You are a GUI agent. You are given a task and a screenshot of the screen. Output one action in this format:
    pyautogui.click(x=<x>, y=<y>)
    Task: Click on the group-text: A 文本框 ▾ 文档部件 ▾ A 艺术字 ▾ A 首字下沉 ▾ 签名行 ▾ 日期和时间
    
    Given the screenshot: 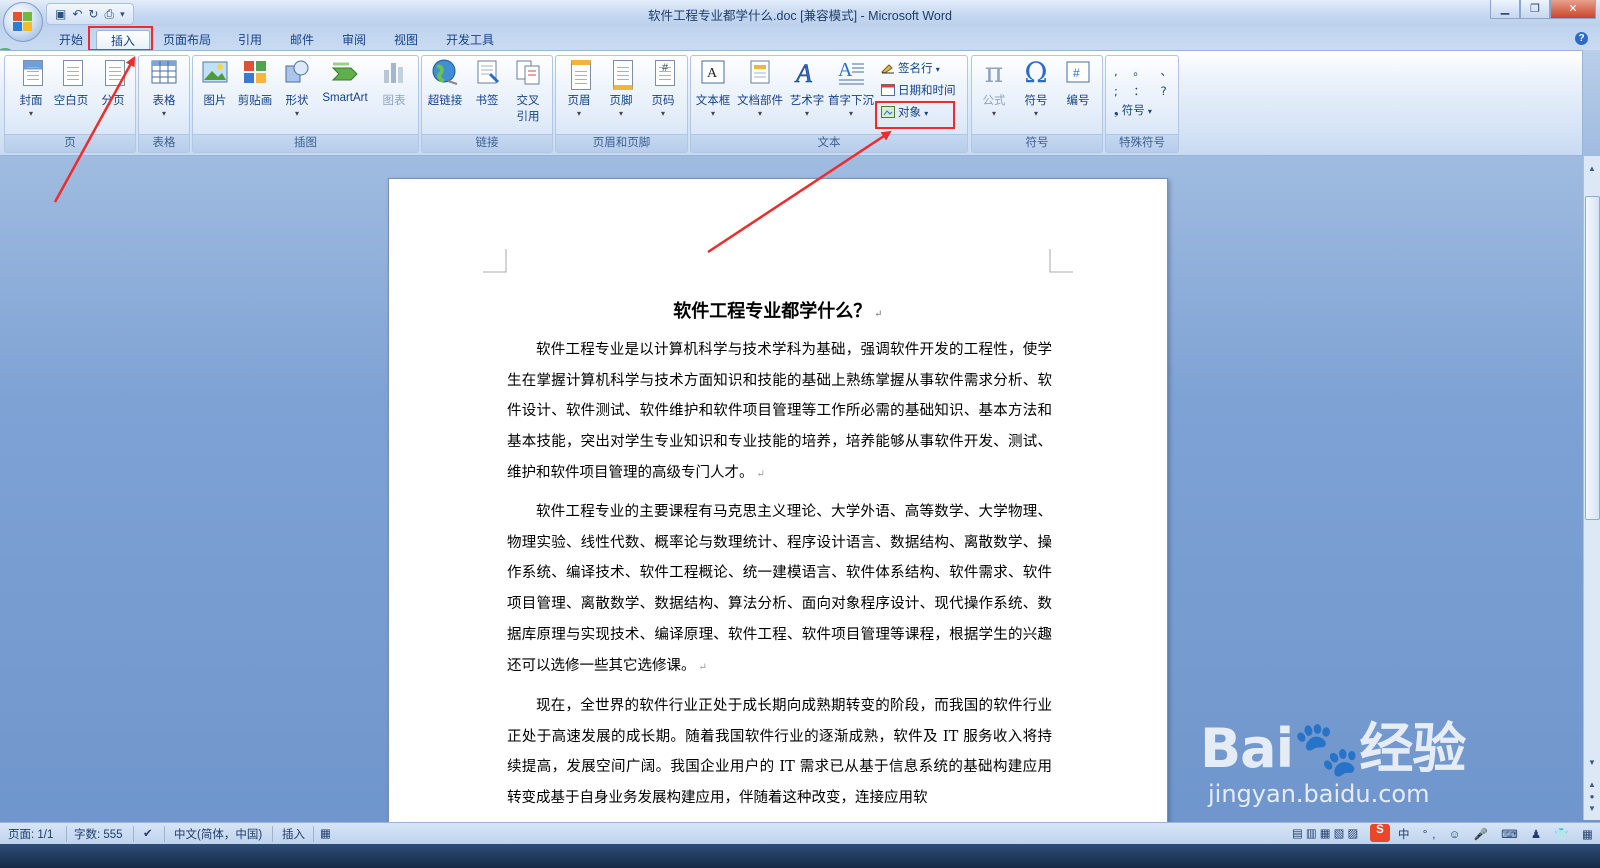 What is the action you would take?
    pyautogui.click(x=829, y=104)
    